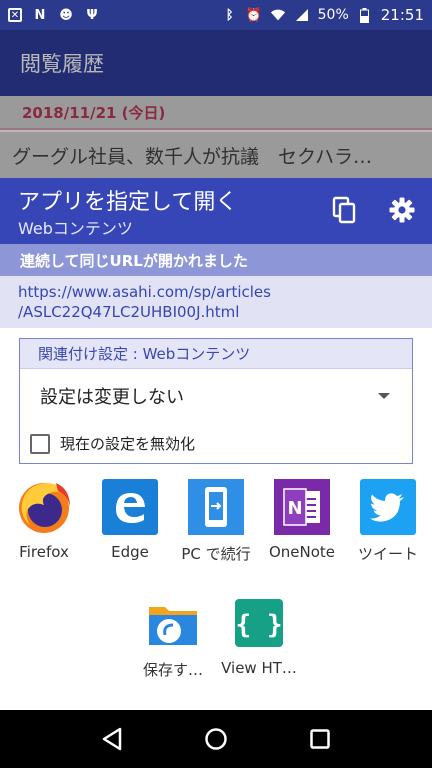 The image size is (432, 768). Describe the element at coordinates (92, 15) in the screenshot. I see `usb-icon: Ψ` at that location.